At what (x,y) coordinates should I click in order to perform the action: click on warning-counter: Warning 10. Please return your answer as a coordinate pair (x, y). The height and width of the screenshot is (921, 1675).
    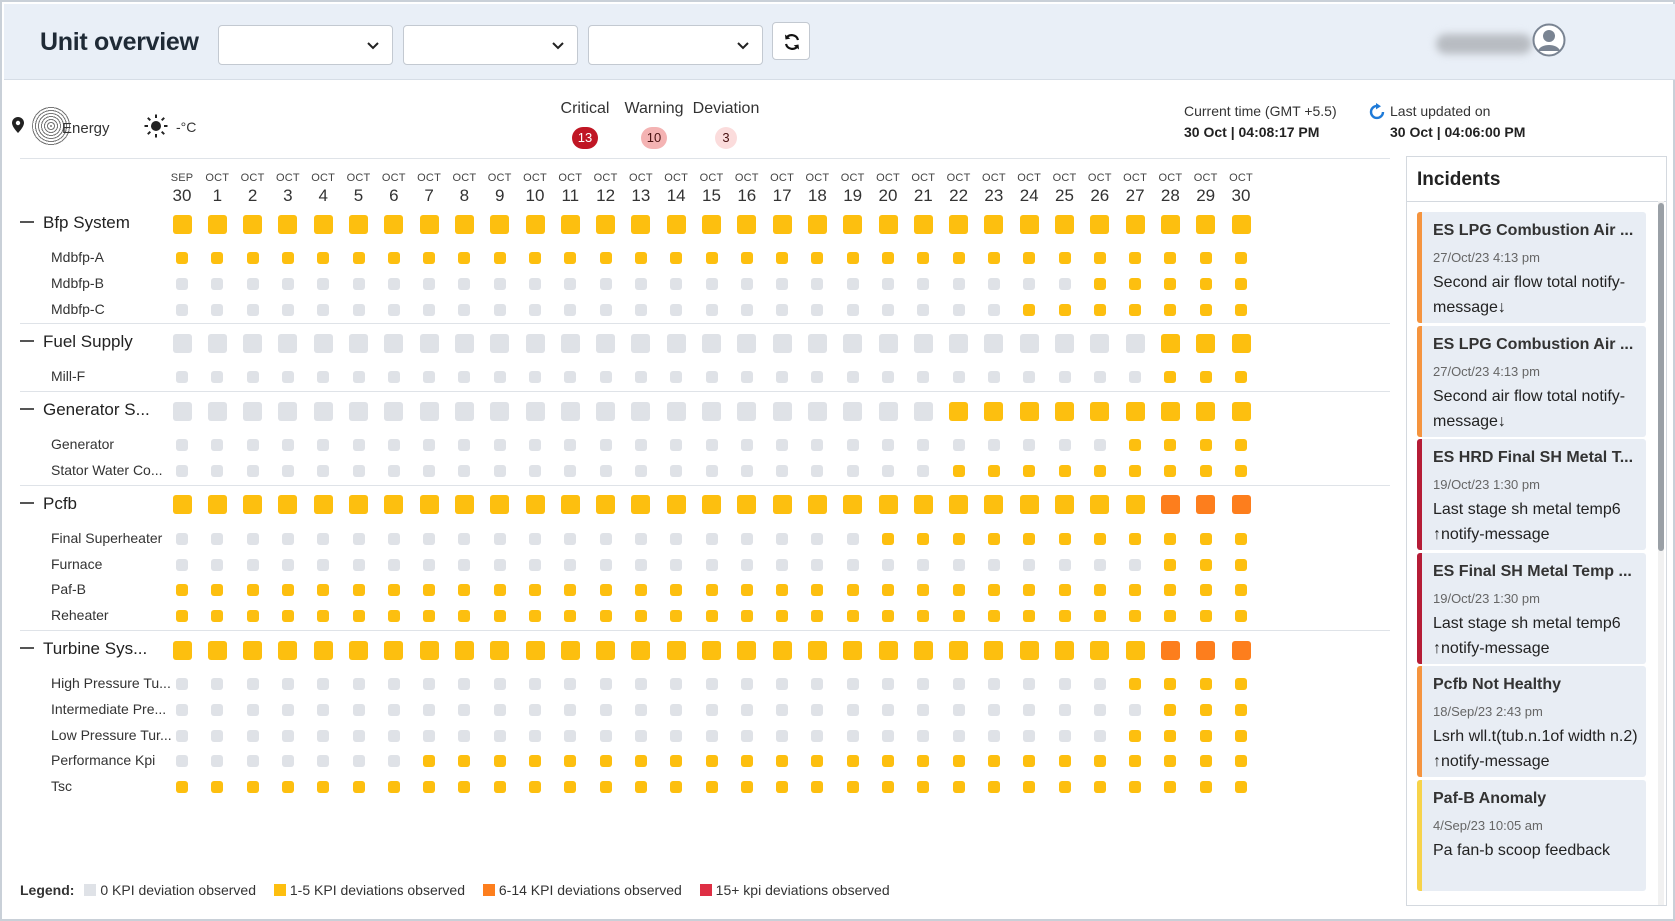
    Looking at the image, I should click on (654, 124).